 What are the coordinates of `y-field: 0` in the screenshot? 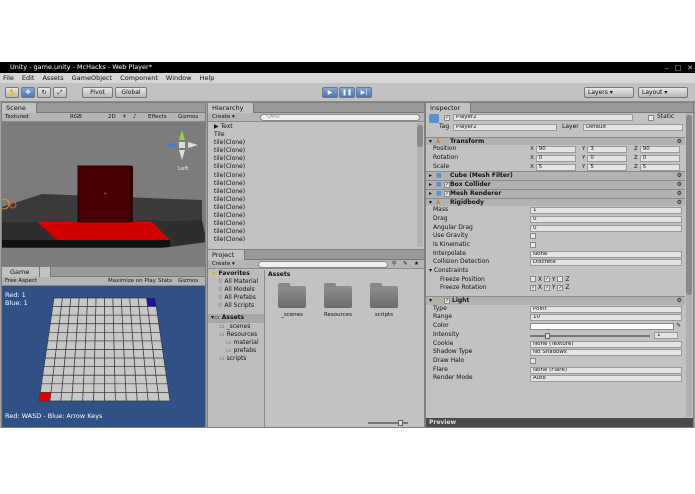 It's located at (607, 159).